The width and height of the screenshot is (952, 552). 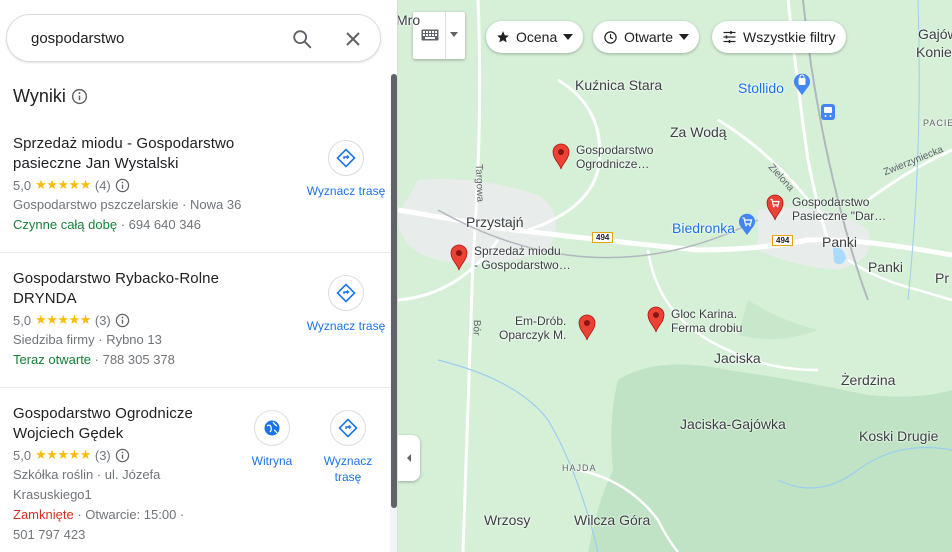 I want to click on rating-line: 5,0 ★★★★★ (4), so click(x=71, y=185).